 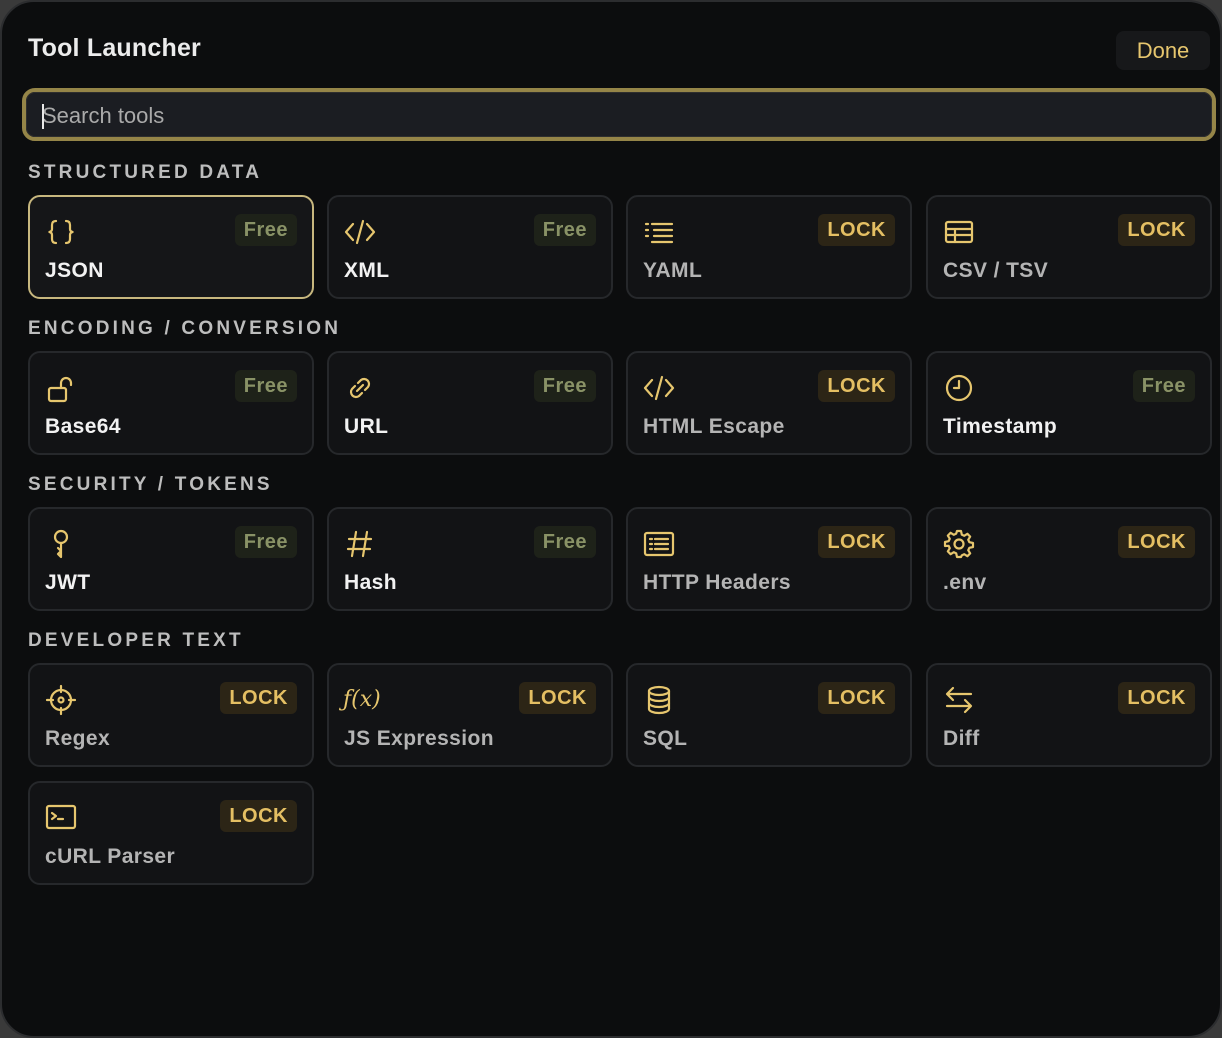 What do you see at coordinates (43, 116) in the screenshot?
I see `text-caret` at bounding box center [43, 116].